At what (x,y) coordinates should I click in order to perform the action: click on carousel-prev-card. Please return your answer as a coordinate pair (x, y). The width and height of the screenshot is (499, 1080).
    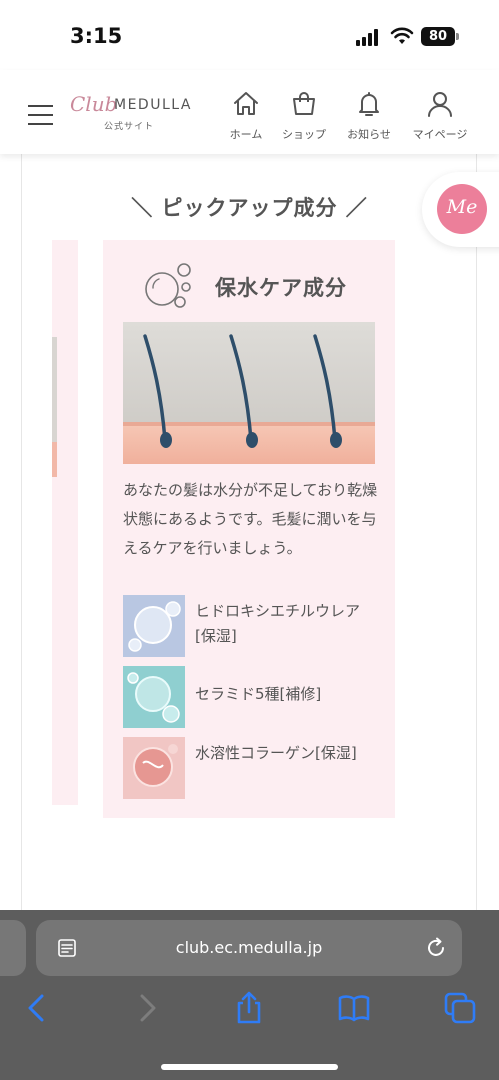
    Looking at the image, I should click on (65, 522).